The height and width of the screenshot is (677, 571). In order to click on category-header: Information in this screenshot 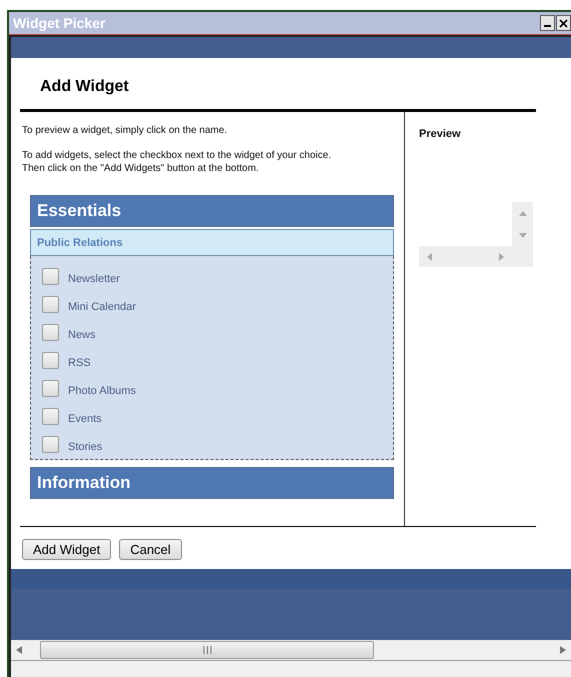, I will do `click(212, 483)`.